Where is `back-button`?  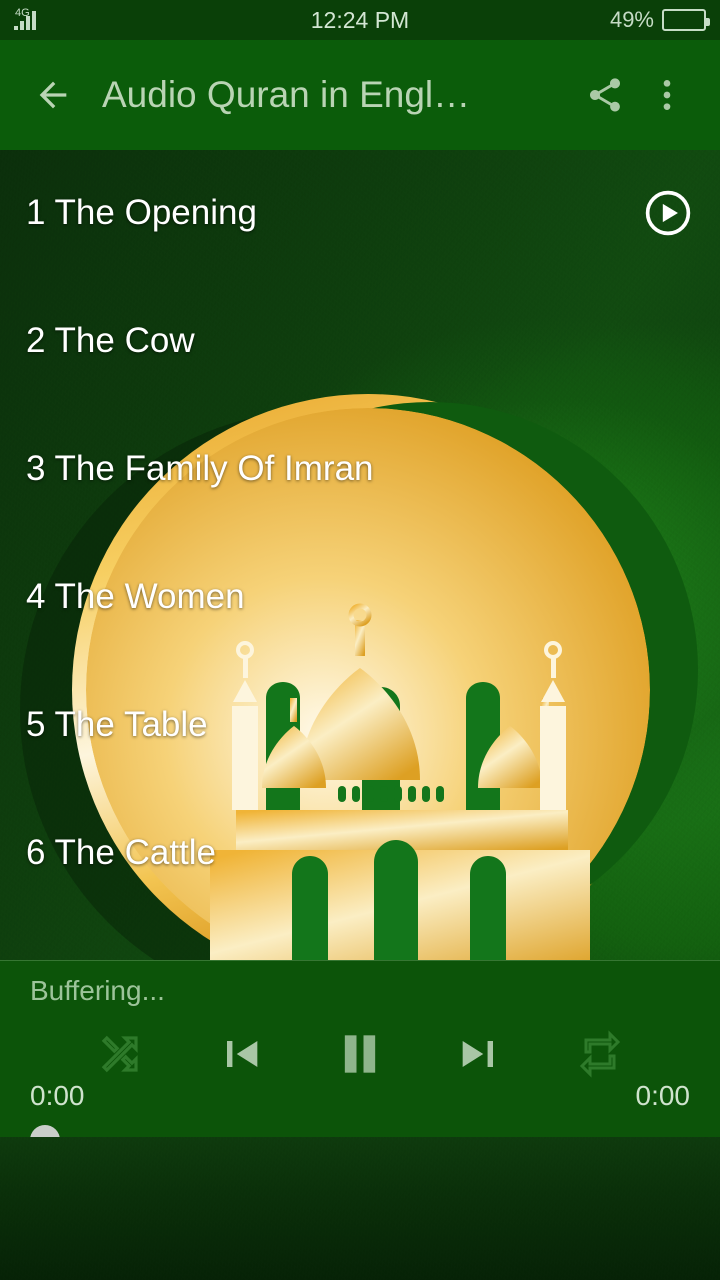
back-button is located at coordinates (53, 95).